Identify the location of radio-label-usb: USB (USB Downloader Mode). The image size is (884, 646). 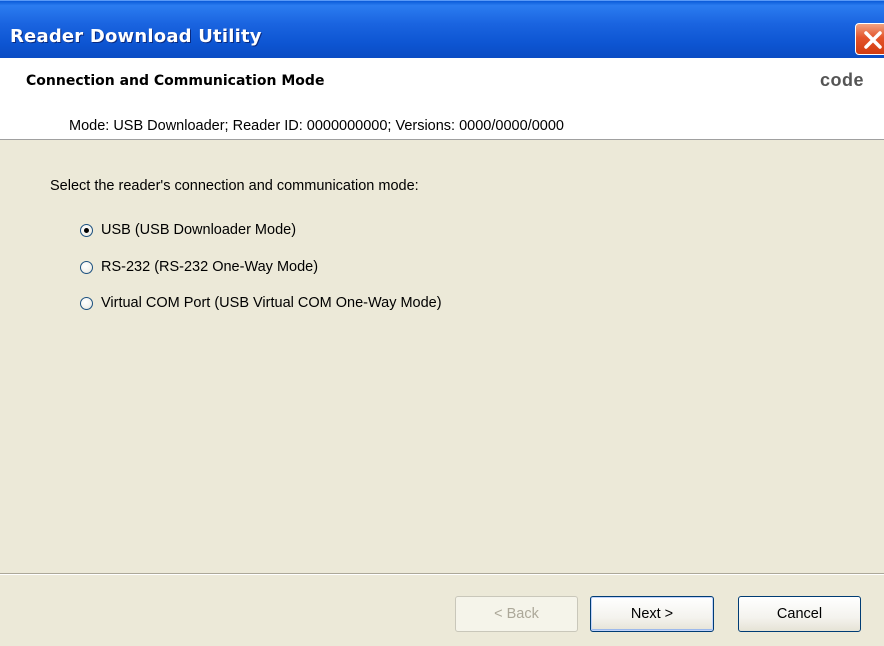
(198, 230).